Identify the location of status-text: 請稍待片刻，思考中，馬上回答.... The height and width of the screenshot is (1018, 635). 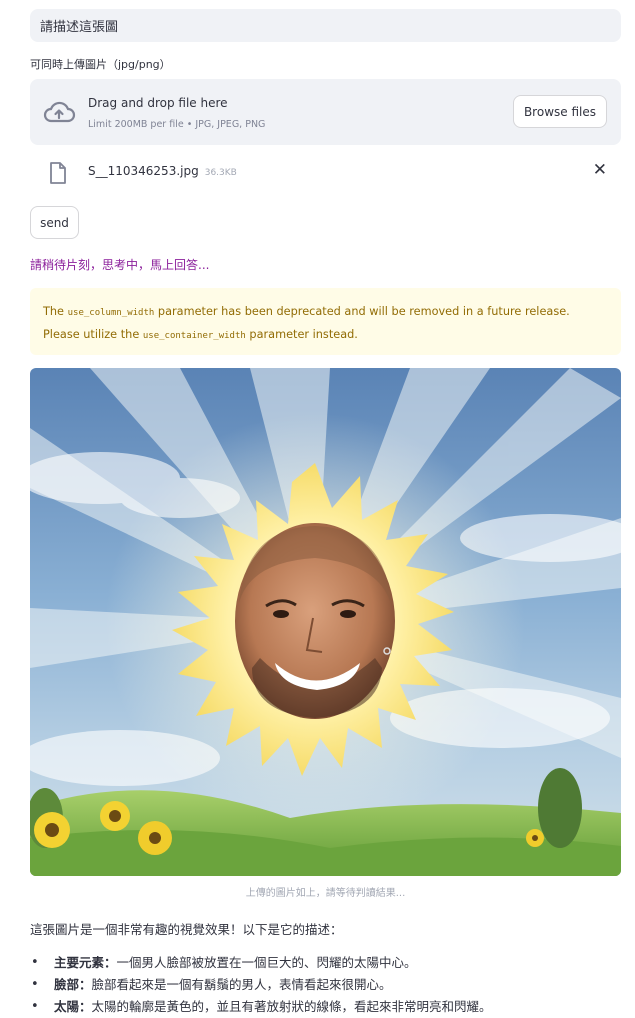
(120, 265).